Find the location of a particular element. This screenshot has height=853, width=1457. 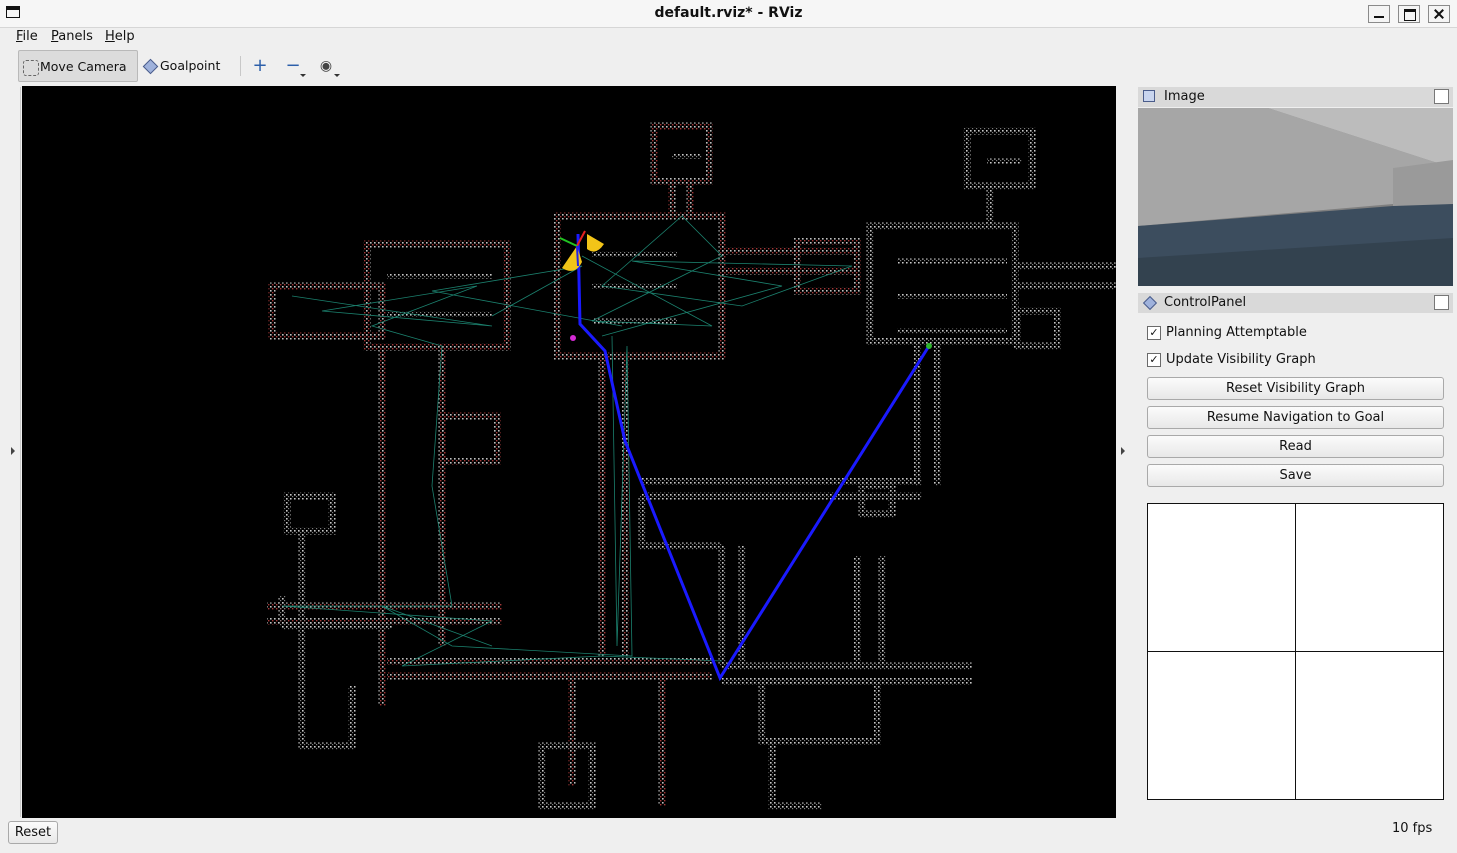

grid-divider-horizontal is located at coordinates (1295, 651).